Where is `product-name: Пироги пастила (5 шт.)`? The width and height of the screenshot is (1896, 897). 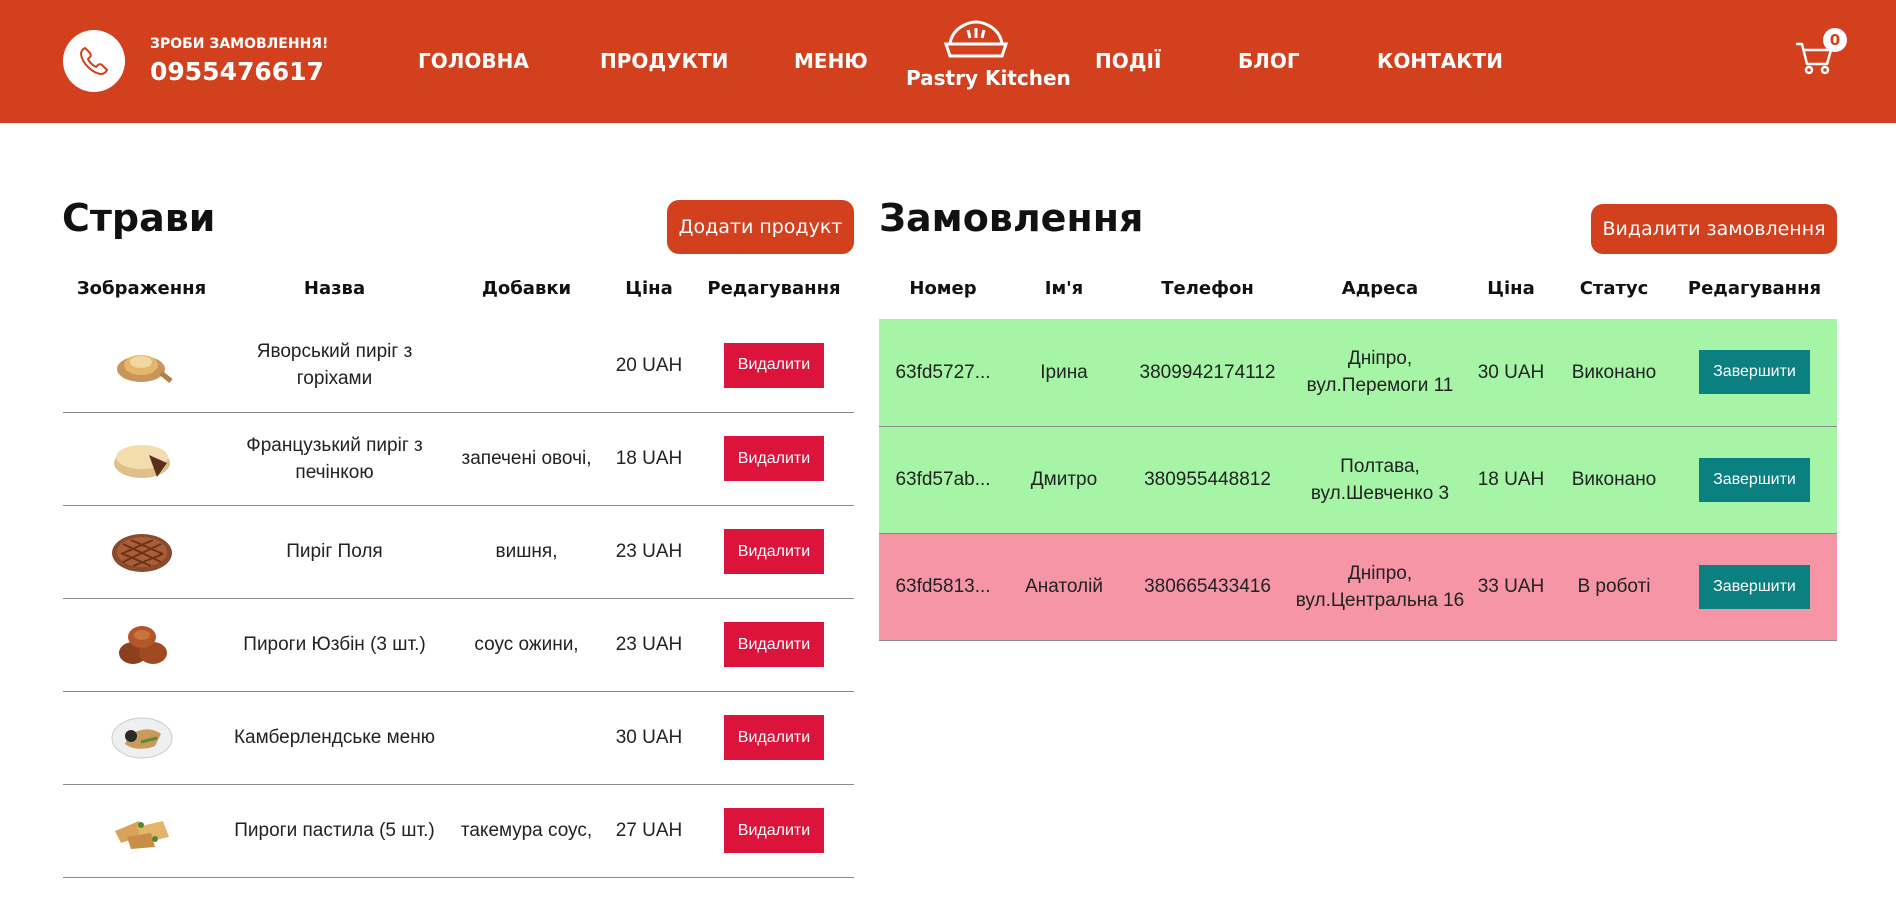
product-name: Пироги пастила (5 шт.) is located at coordinates (334, 831).